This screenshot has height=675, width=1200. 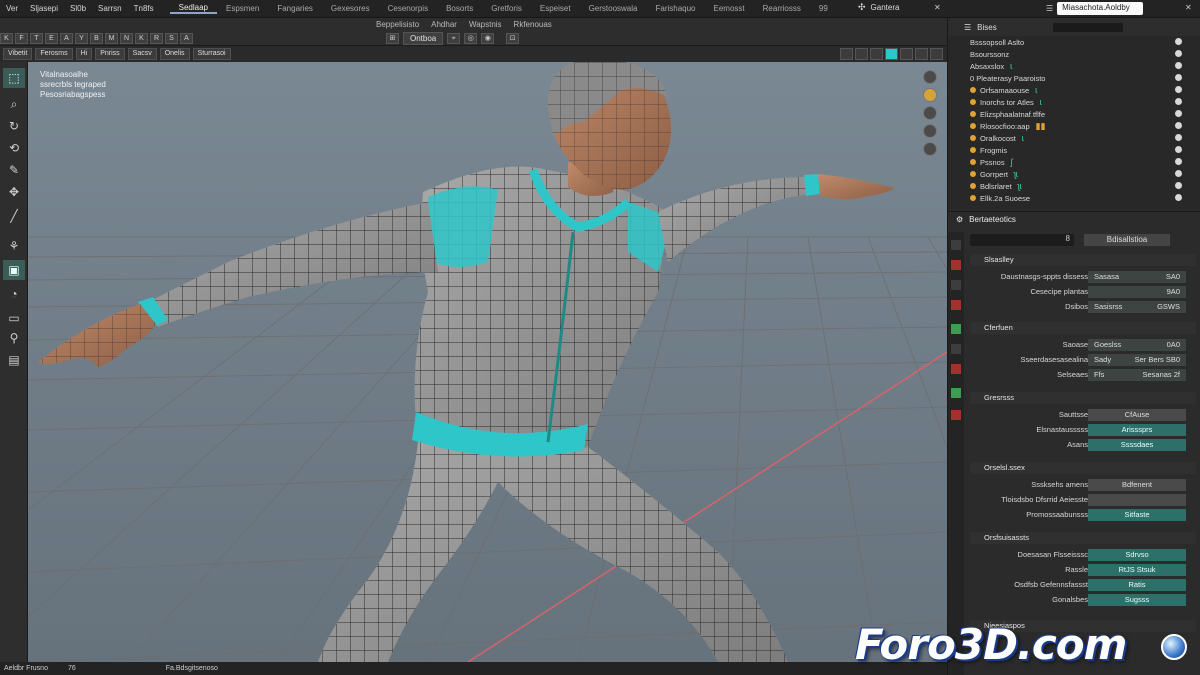 What do you see at coordinates (51, 38) in the screenshot?
I see `mode-button: E` at bounding box center [51, 38].